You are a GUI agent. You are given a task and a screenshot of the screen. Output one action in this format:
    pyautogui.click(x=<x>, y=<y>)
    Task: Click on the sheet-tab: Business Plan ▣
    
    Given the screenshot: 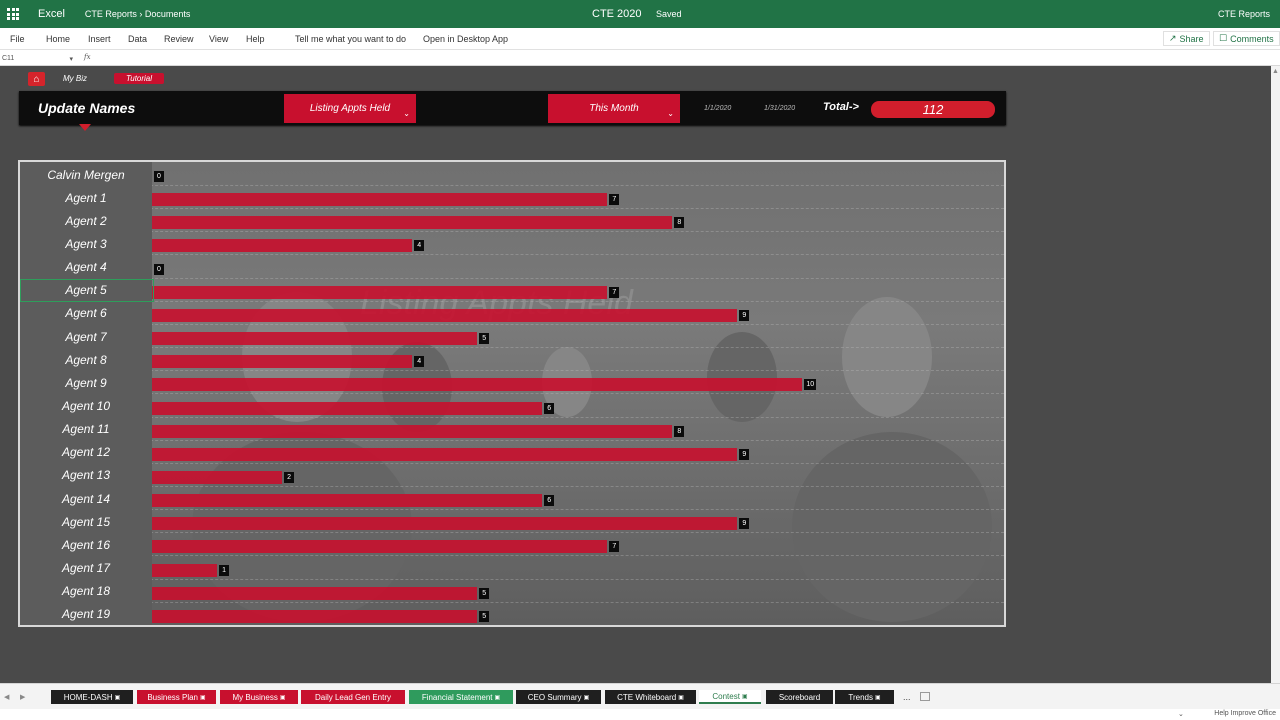 What is the action you would take?
    pyautogui.click(x=176, y=697)
    